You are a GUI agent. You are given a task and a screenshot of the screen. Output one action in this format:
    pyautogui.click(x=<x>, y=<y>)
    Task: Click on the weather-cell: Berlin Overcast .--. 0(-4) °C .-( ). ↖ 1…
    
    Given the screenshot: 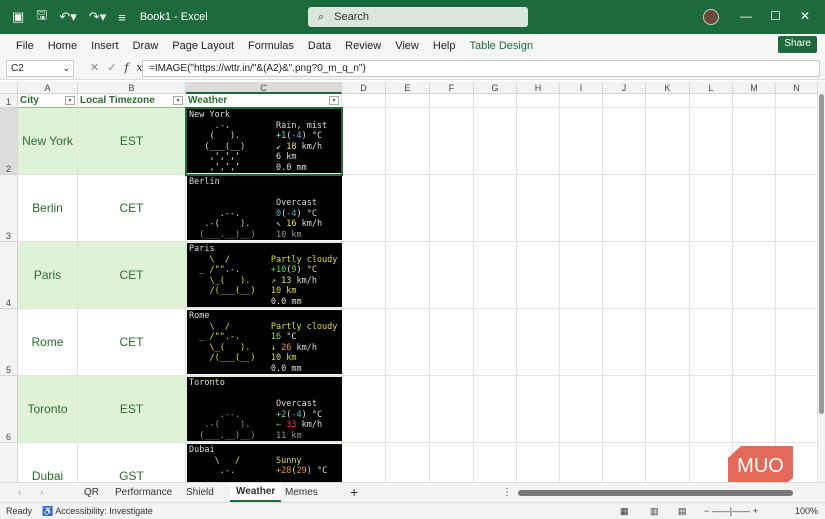 What is the action you would take?
    pyautogui.click(x=264, y=208)
    